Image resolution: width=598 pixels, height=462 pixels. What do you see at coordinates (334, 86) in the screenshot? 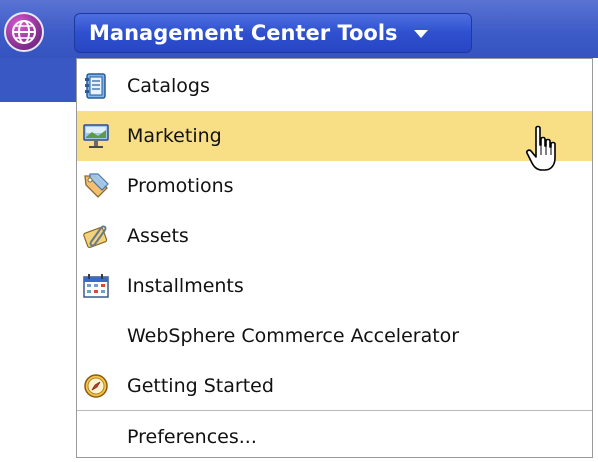
I see `menu-item-catalogs: Catalogs` at bounding box center [334, 86].